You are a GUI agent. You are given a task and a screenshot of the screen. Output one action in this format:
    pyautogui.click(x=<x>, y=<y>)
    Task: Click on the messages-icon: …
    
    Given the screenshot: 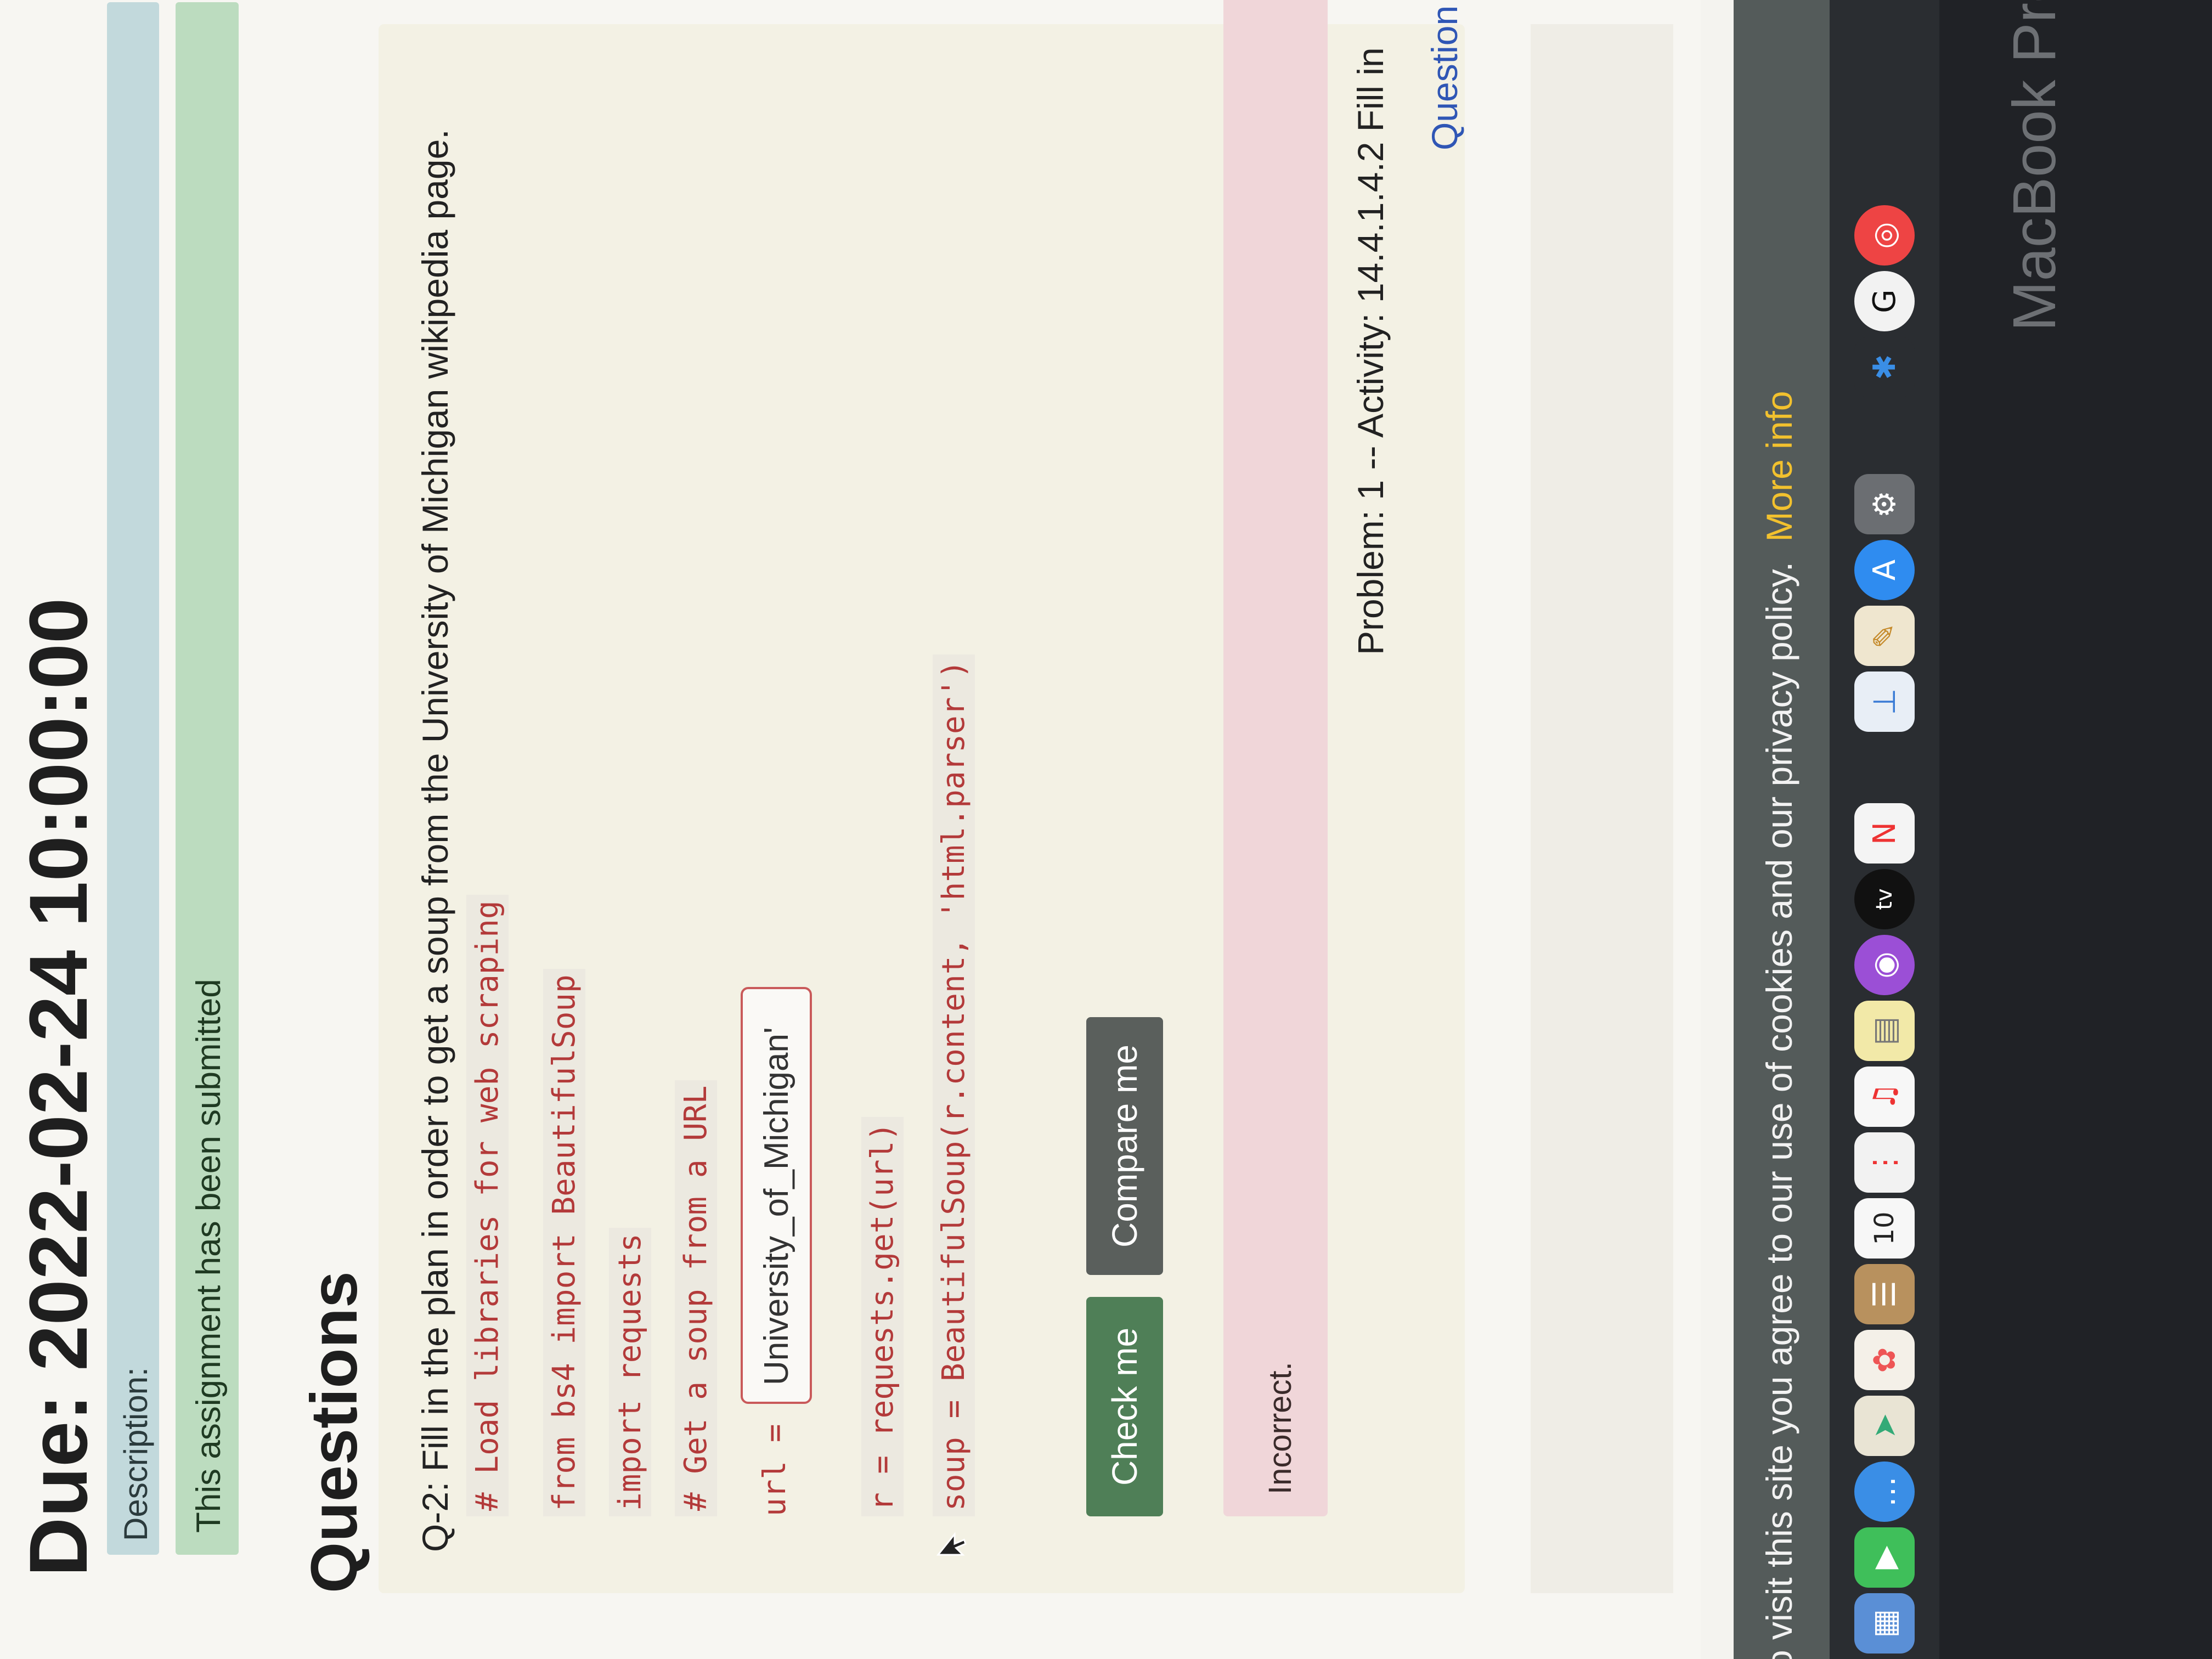 What is the action you would take?
    pyautogui.click(x=1885, y=1492)
    